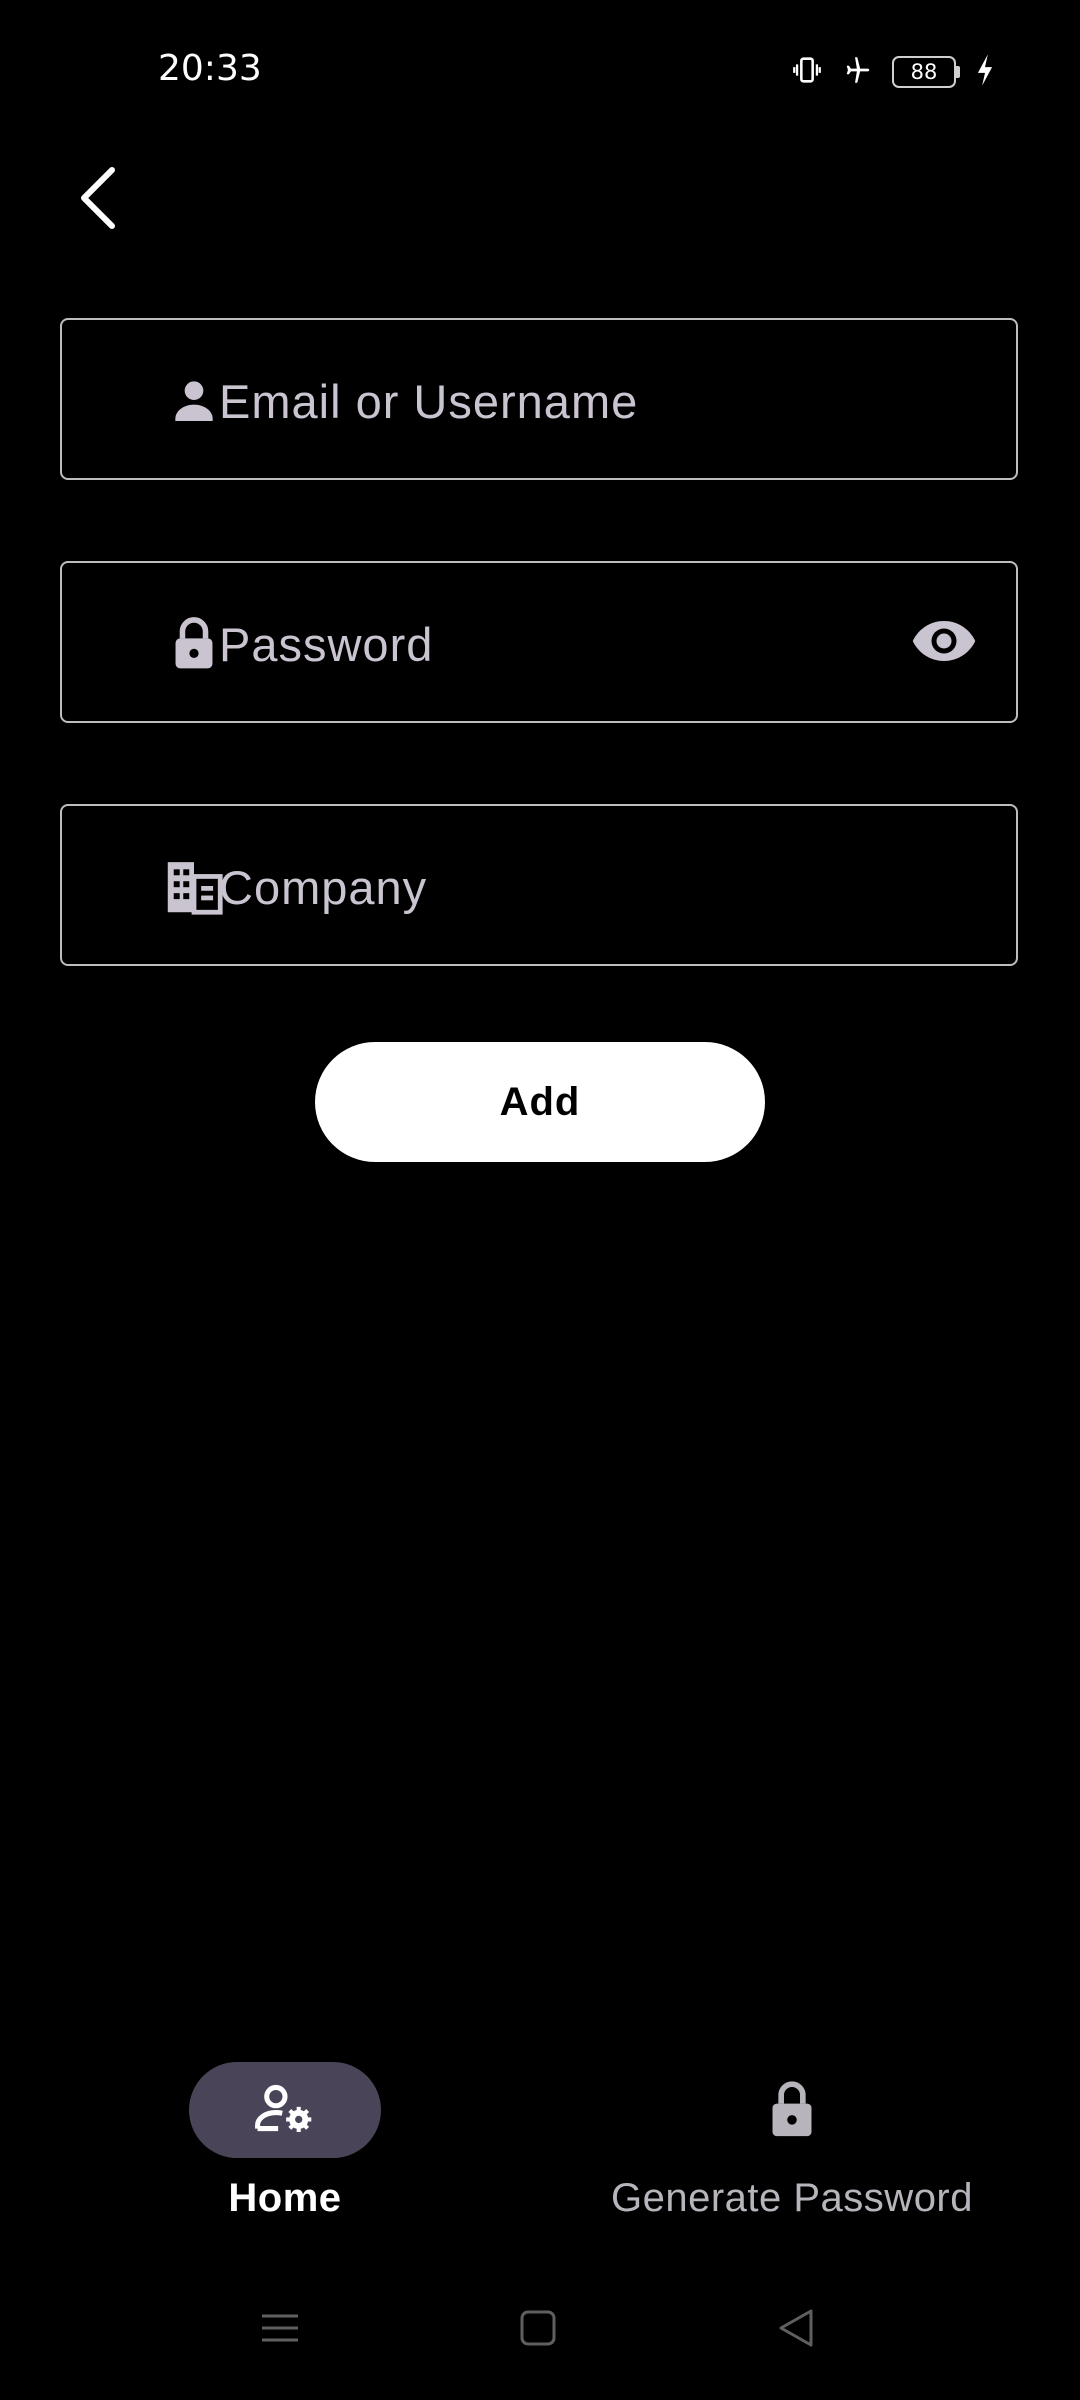  I want to click on nav-pill-home, so click(285, 2110).